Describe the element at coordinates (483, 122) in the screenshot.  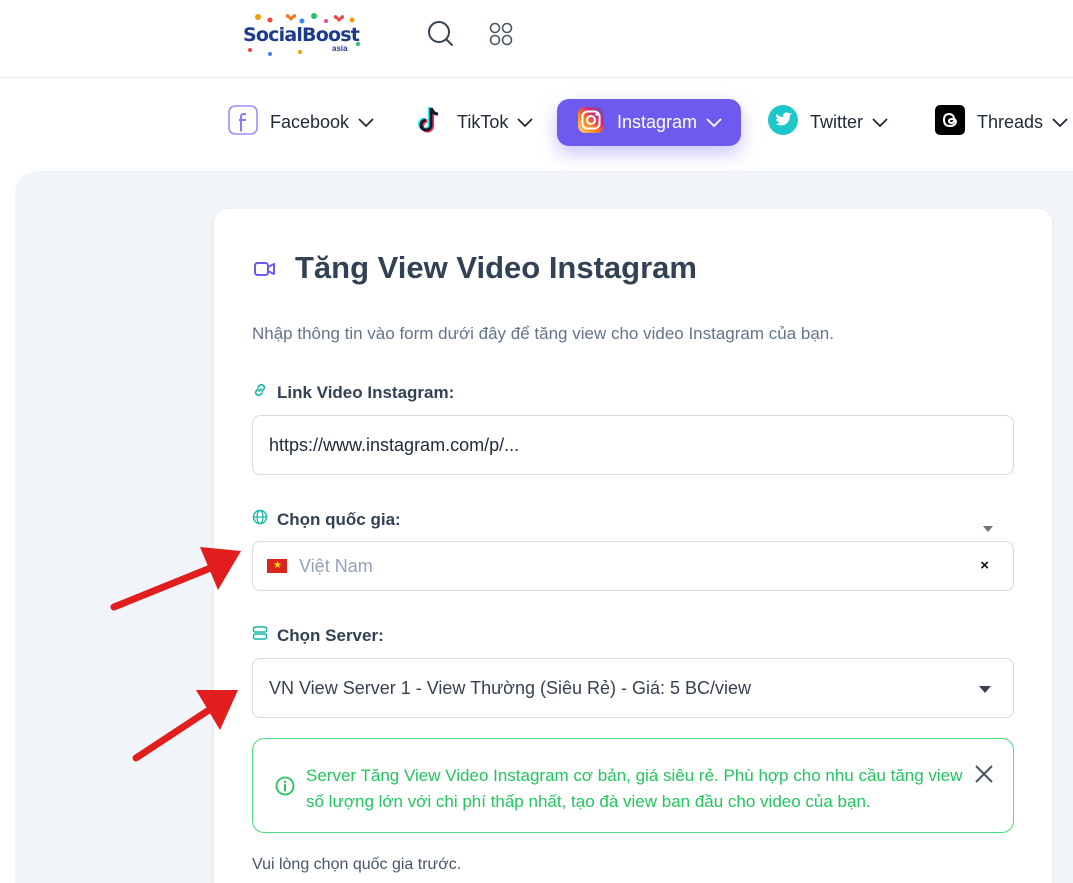
I see `nav-label-tiktok: TikTok` at that location.